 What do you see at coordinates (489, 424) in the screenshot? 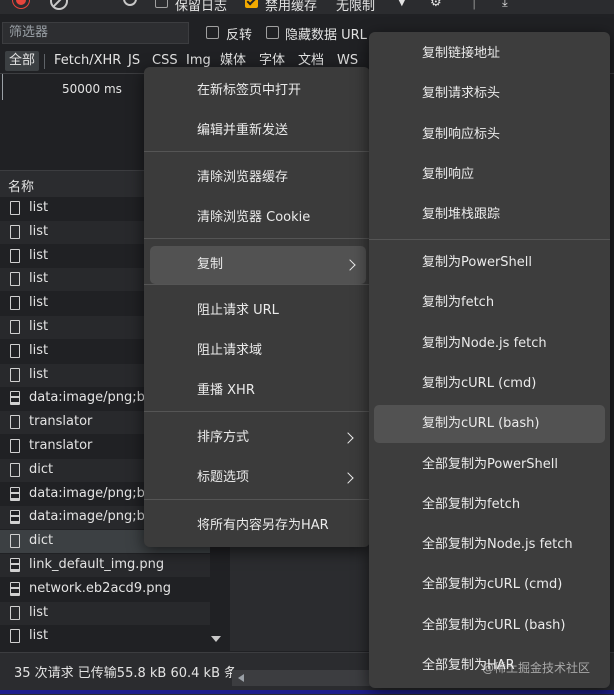
I see `copy-menu-item: 复制为cURL (bash)` at bounding box center [489, 424].